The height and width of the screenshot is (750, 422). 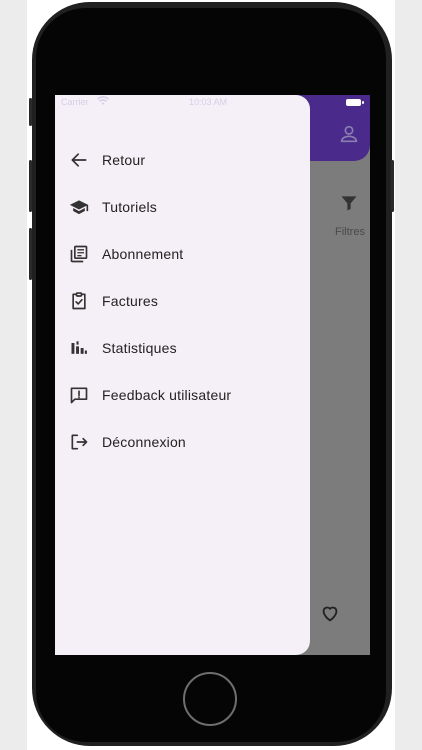 I want to click on power-button, so click(x=392, y=186).